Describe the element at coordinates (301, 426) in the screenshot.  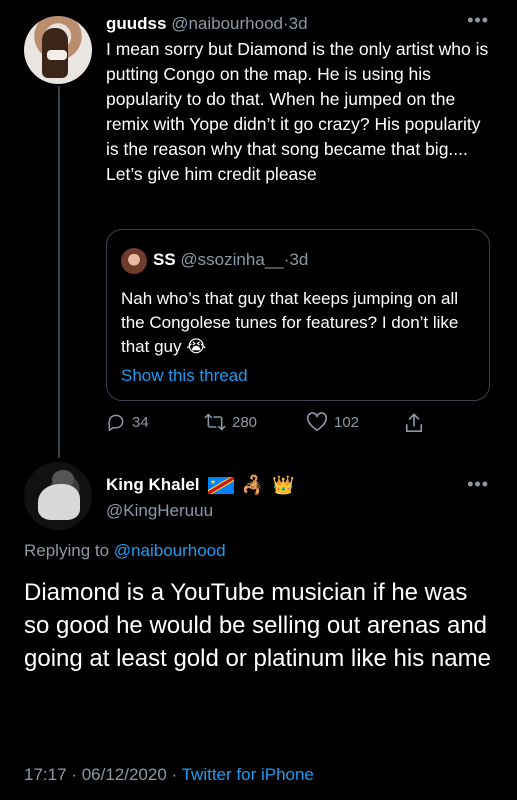
I see `tweet-actions: 34 280 102` at that location.